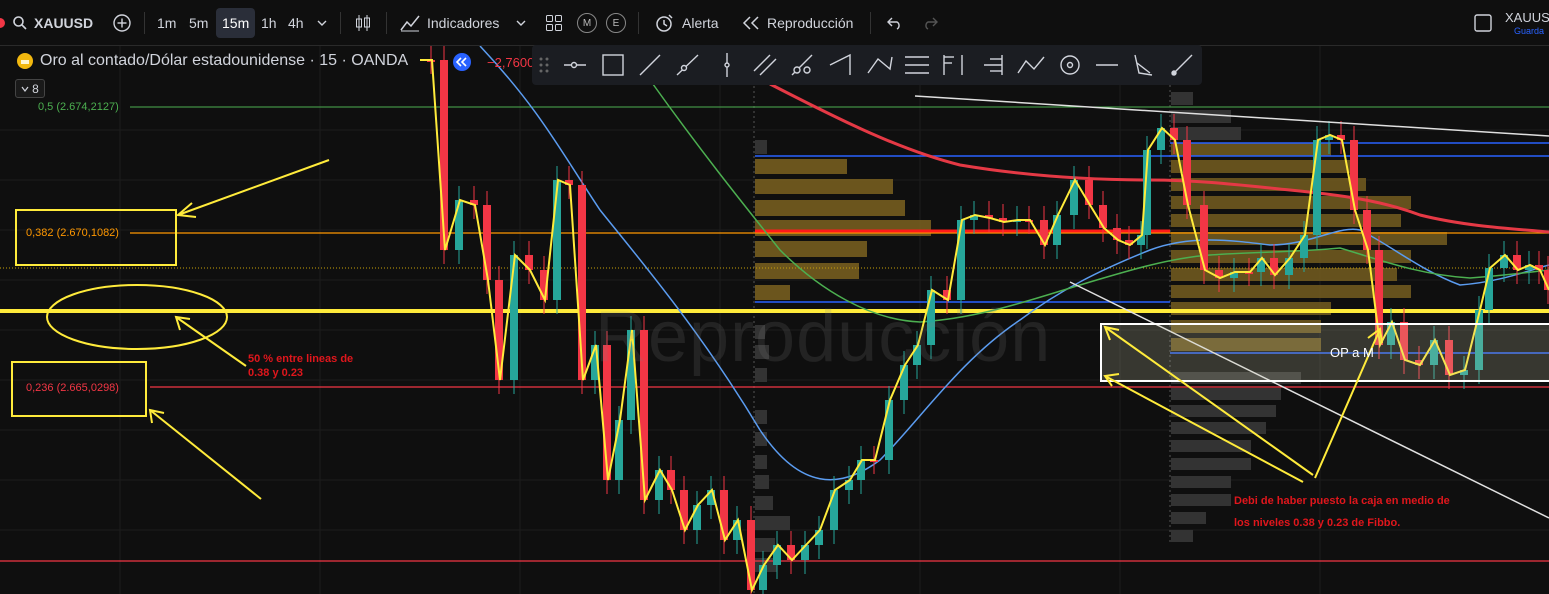 The width and height of the screenshot is (1549, 594). I want to click on vertical-line-icon, so click(727, 65).